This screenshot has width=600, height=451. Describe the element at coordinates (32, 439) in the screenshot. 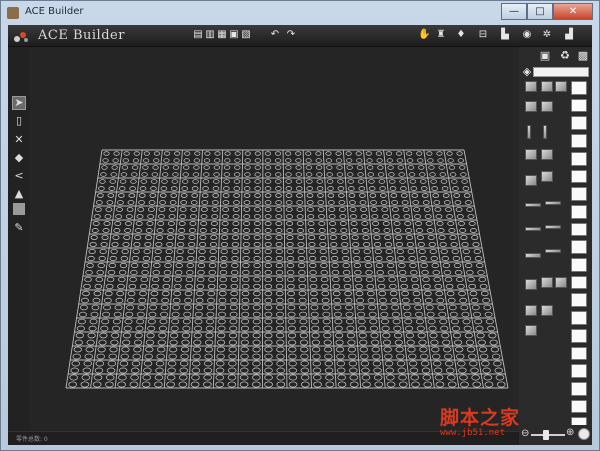

I see `status-text: 零件总数: 0` at that location.